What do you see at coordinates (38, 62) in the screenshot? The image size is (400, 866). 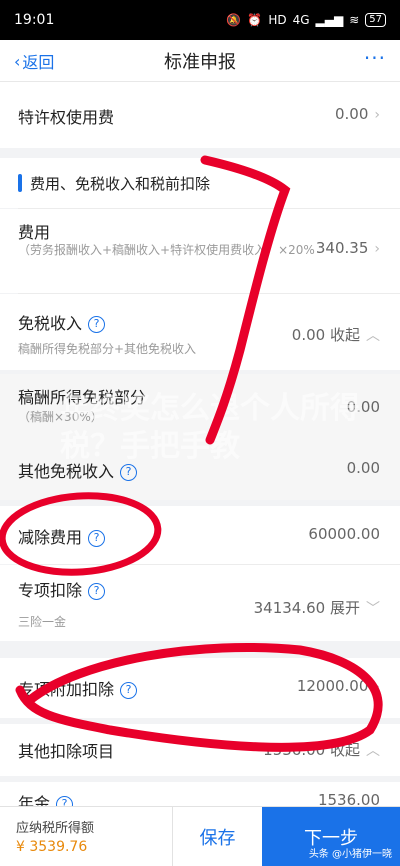 I see `back-label: 返回` at bounding box center [38, 62].